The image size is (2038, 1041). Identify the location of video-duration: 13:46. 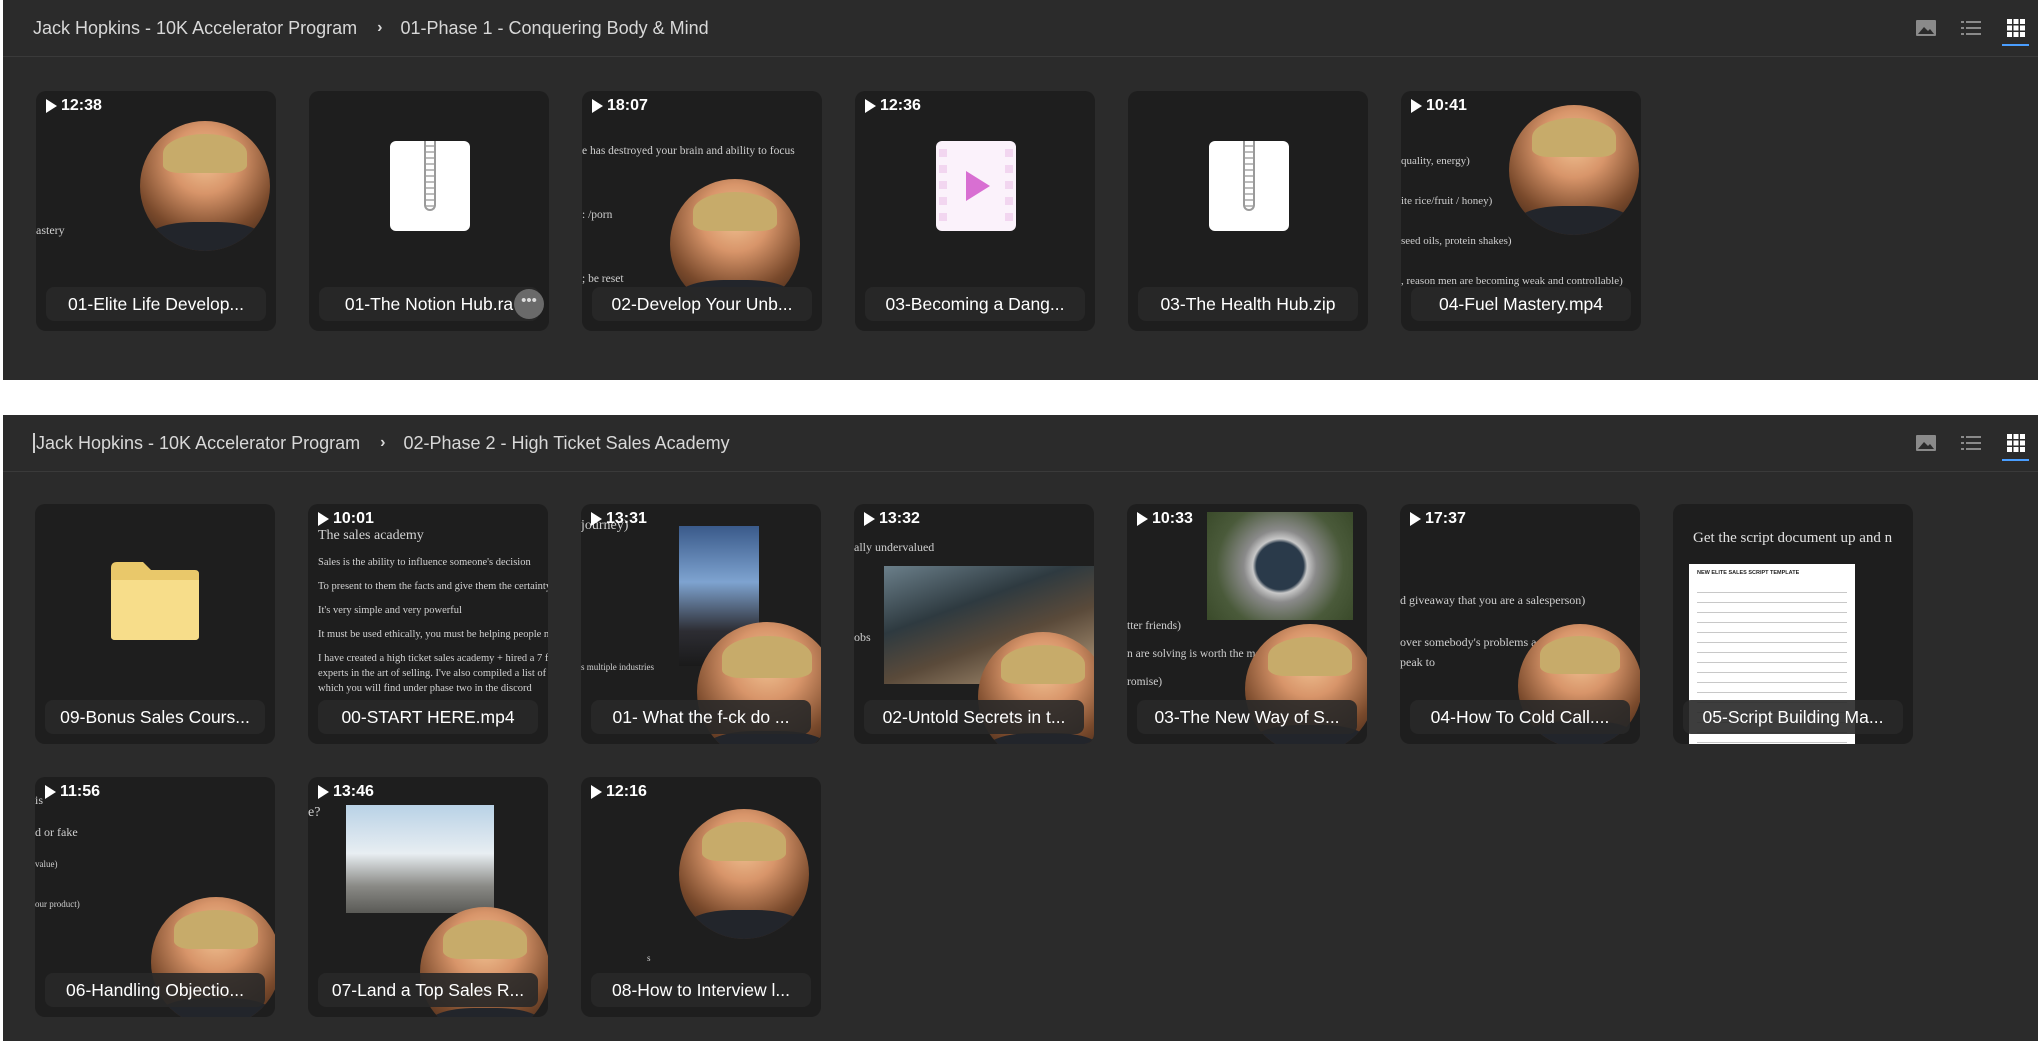
(346, 792).